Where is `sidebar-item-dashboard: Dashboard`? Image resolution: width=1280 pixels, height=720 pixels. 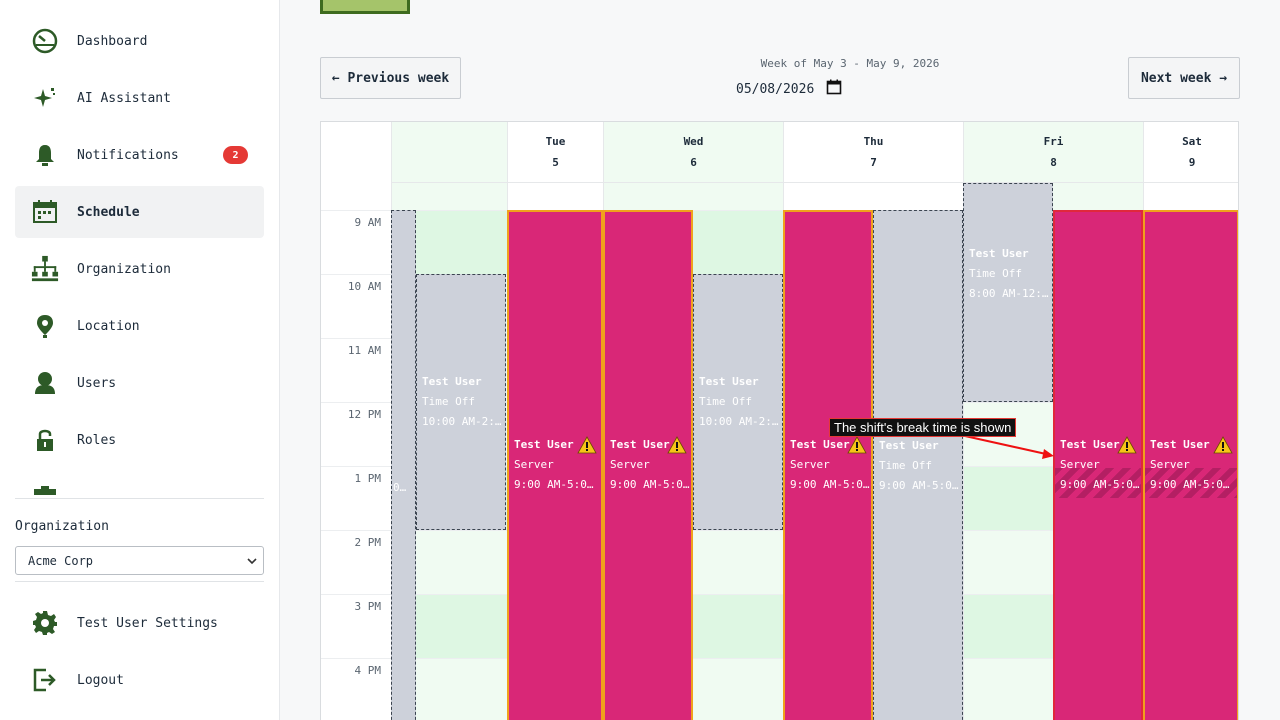
sidebar-item-dashboard: Dashboard is located at coordinates (139, 41).